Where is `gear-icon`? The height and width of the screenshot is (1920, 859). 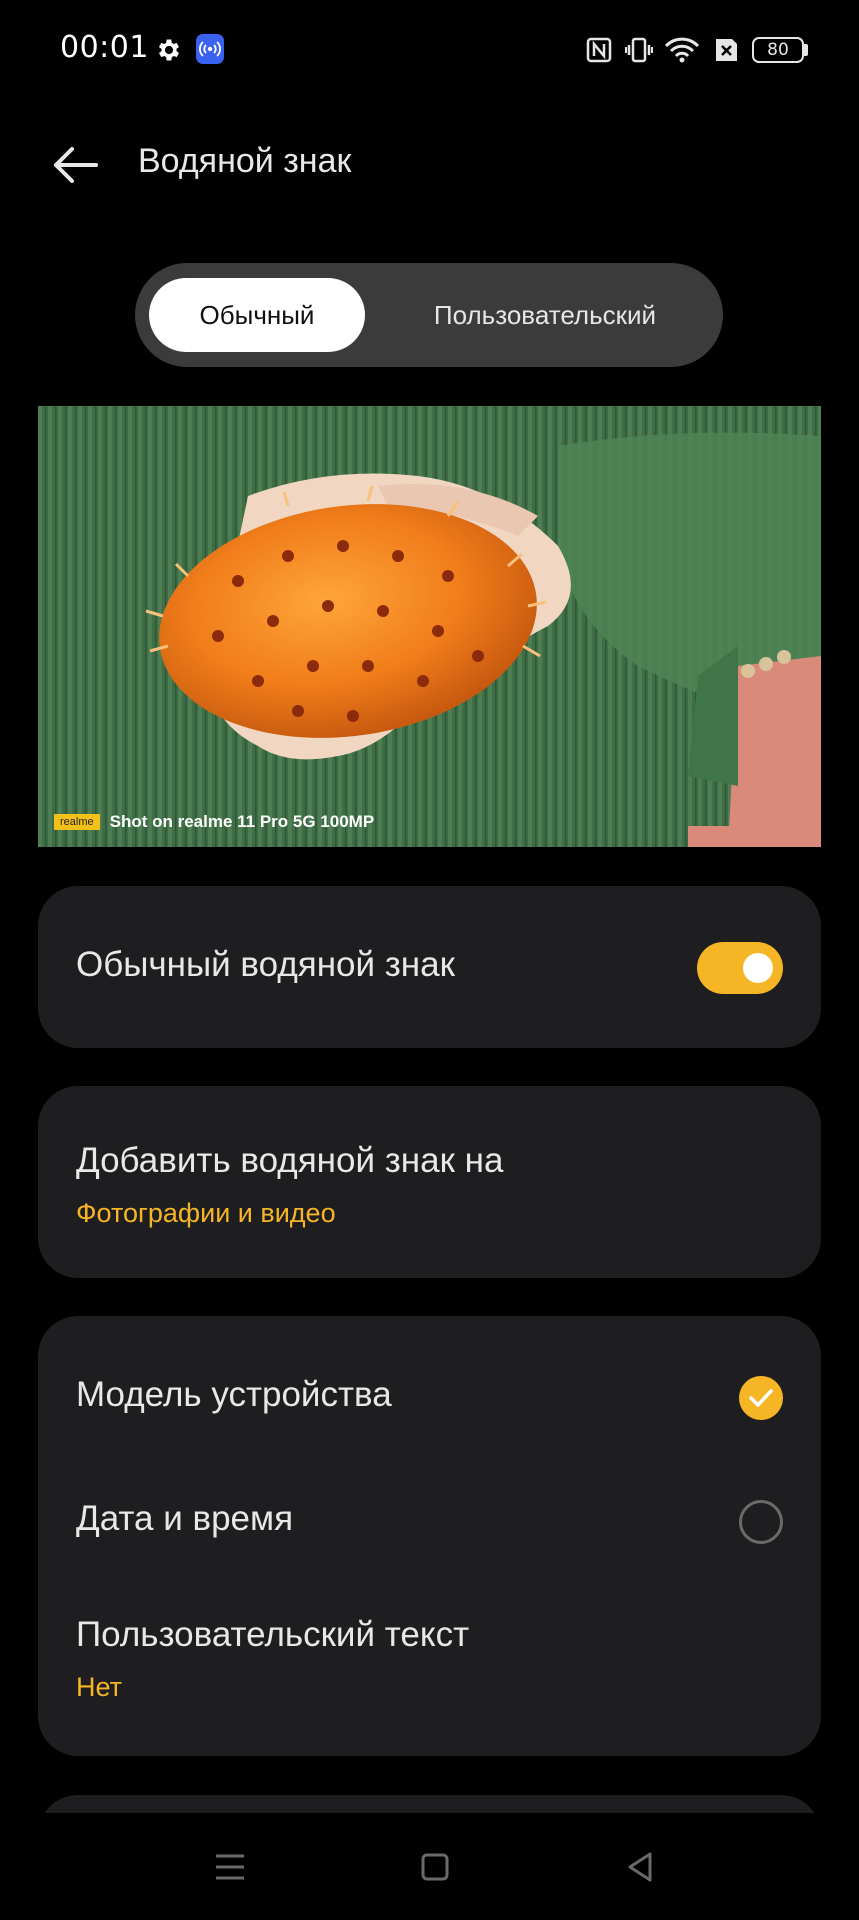 gear-icon is located at coordinates (169, 50).